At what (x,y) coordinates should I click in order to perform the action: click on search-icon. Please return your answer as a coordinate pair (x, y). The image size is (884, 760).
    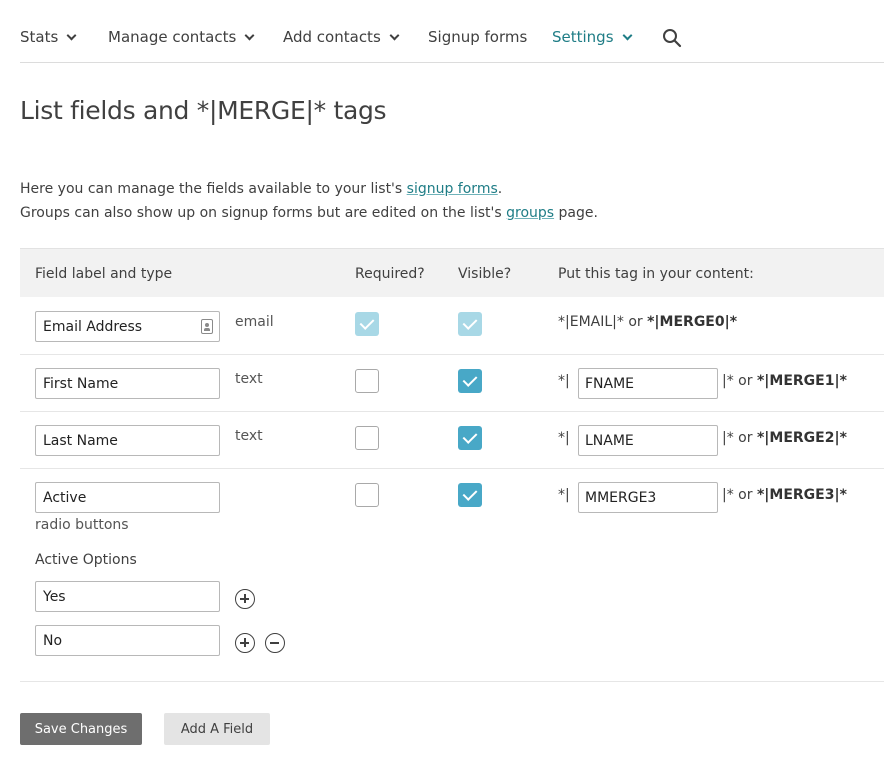
    Looking at the image, I should click on (672, 38).